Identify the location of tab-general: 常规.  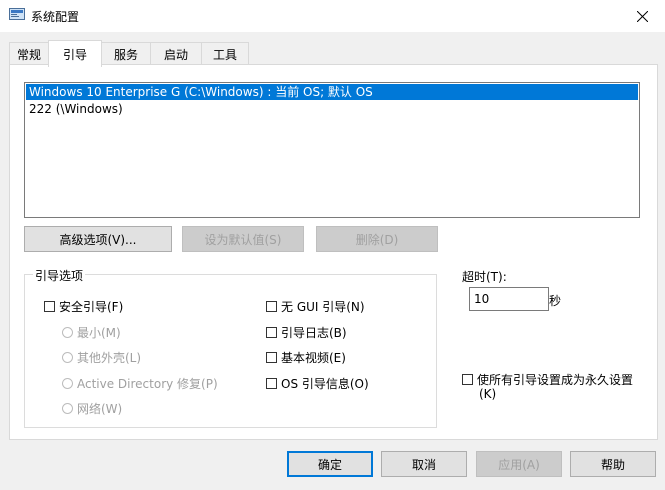
(29, 53).